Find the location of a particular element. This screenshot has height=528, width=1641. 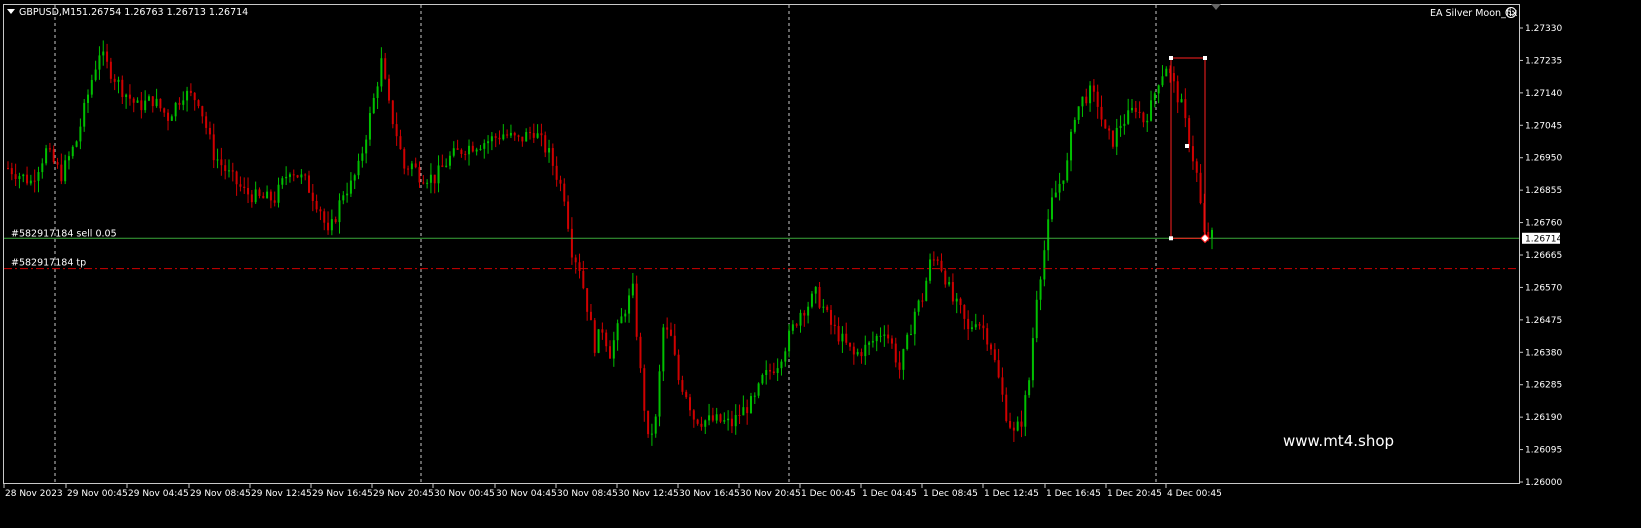

time-tick-label: 29 Nov 20:45 is located at coordinates (403, 494).